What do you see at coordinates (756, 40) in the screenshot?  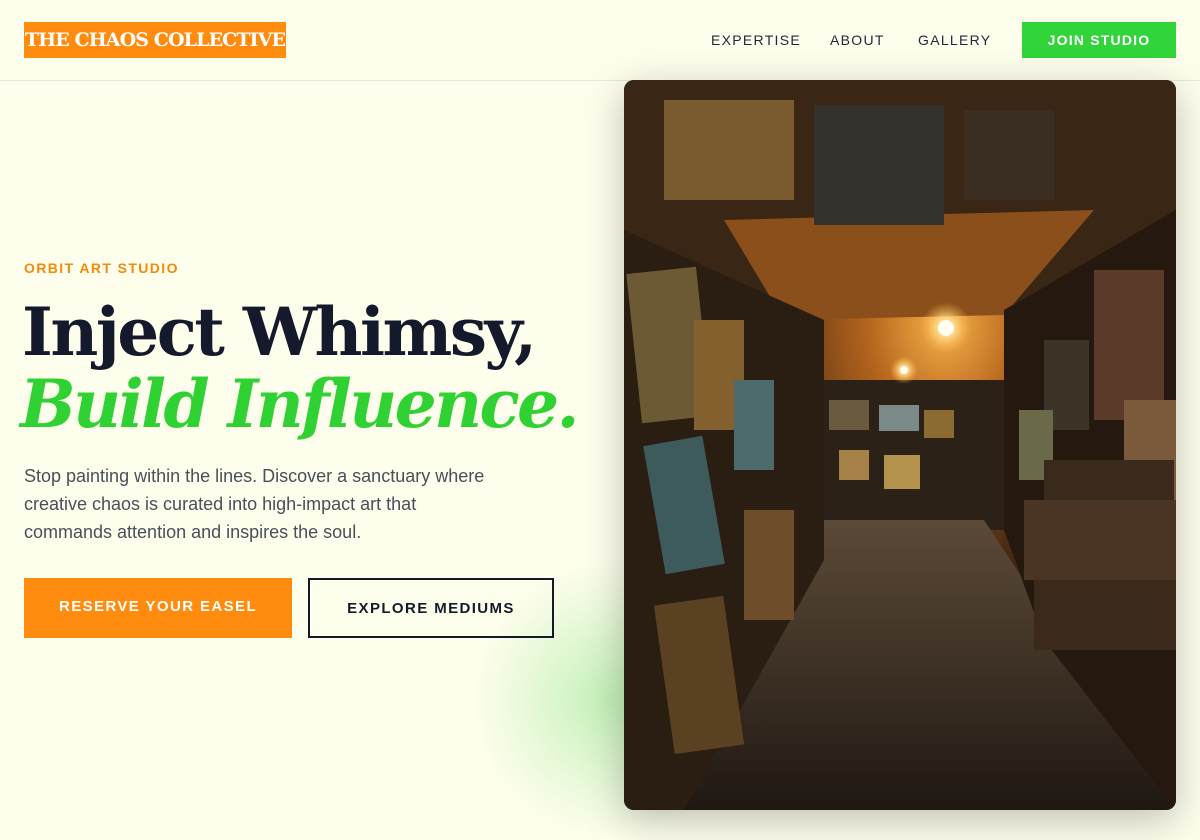 I see `nav-link-expertise: EXPERTISE` at bounding box center [756, 40].